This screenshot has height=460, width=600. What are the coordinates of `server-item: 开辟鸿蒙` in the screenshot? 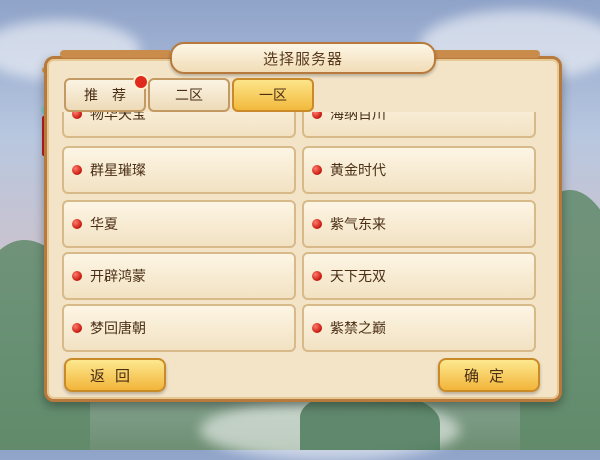 It's located at (179, 276).